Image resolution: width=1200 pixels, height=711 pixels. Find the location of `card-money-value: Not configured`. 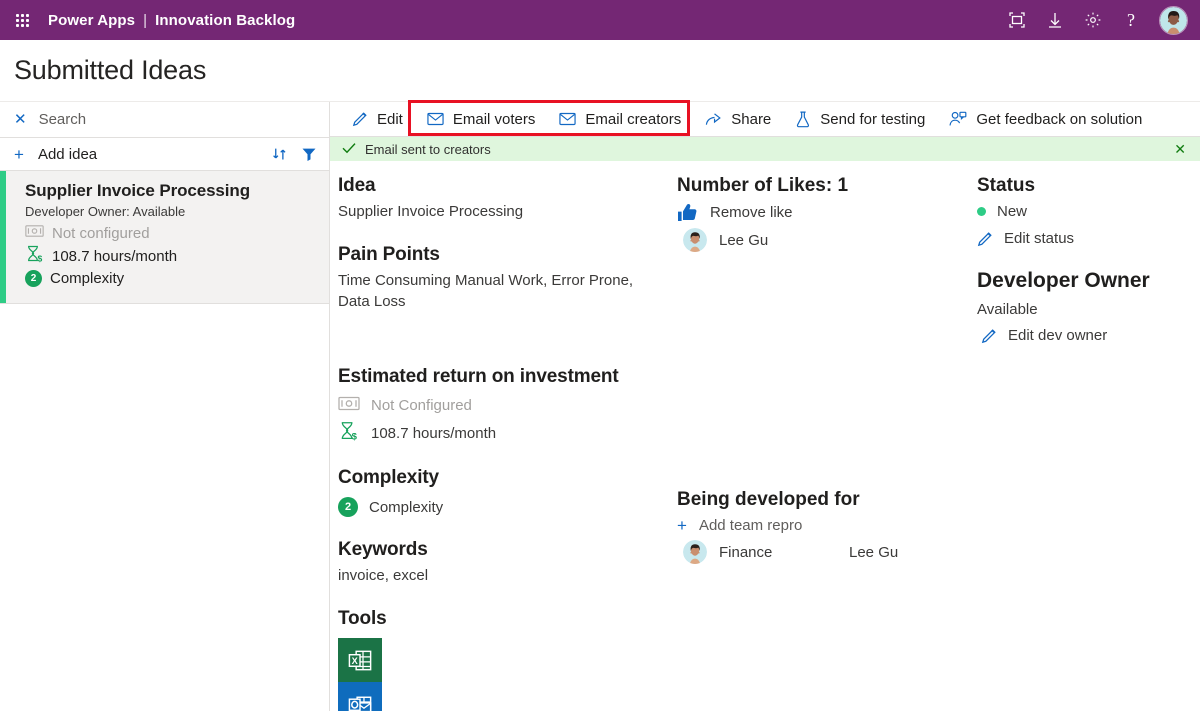

card-money-value: Not configured is located at coordinates (101, 233).